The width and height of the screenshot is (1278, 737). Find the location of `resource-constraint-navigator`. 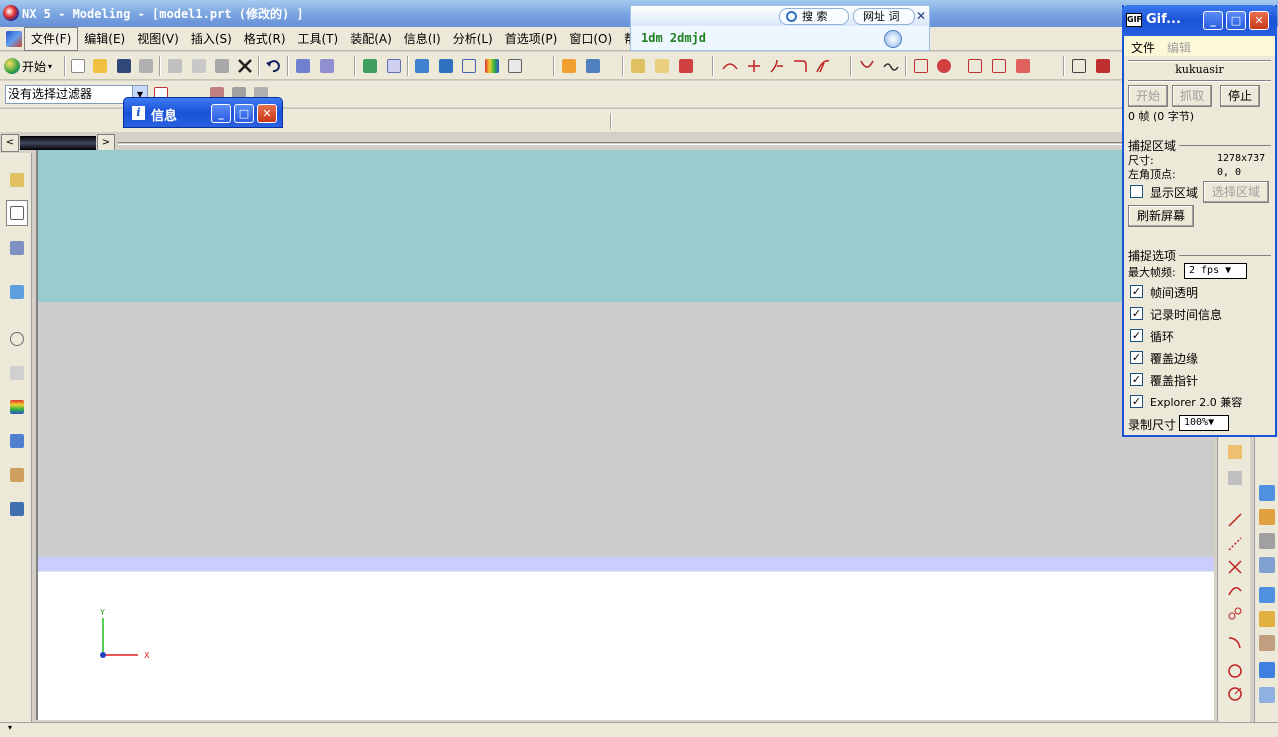

resource-constraint-navigator is located at coordinates (17, 248).